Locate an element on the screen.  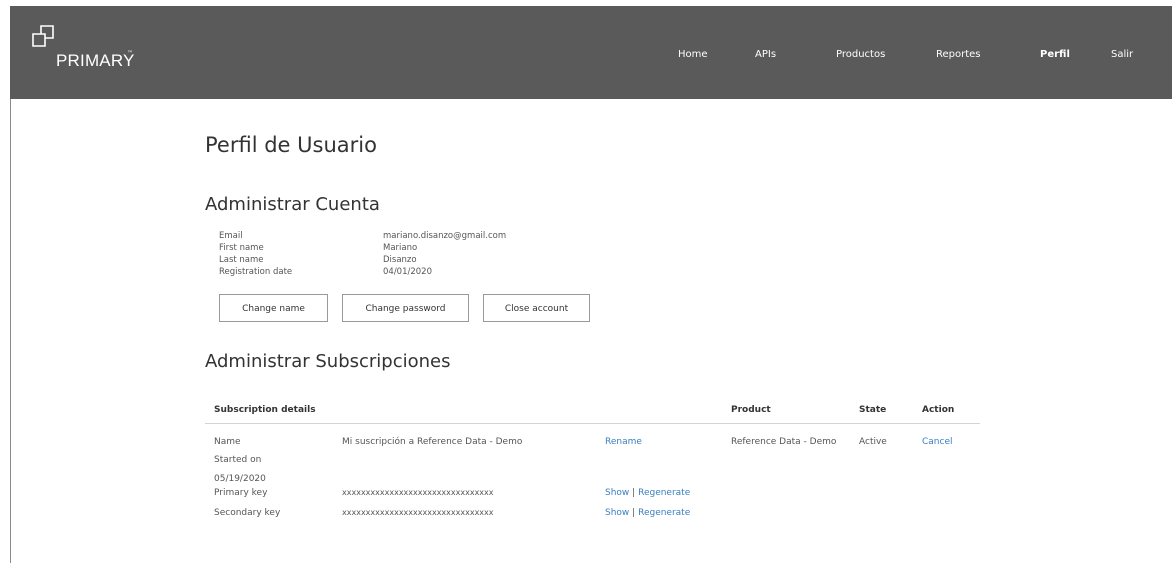
rename-link: Rename is located at coordinates (623, 442).